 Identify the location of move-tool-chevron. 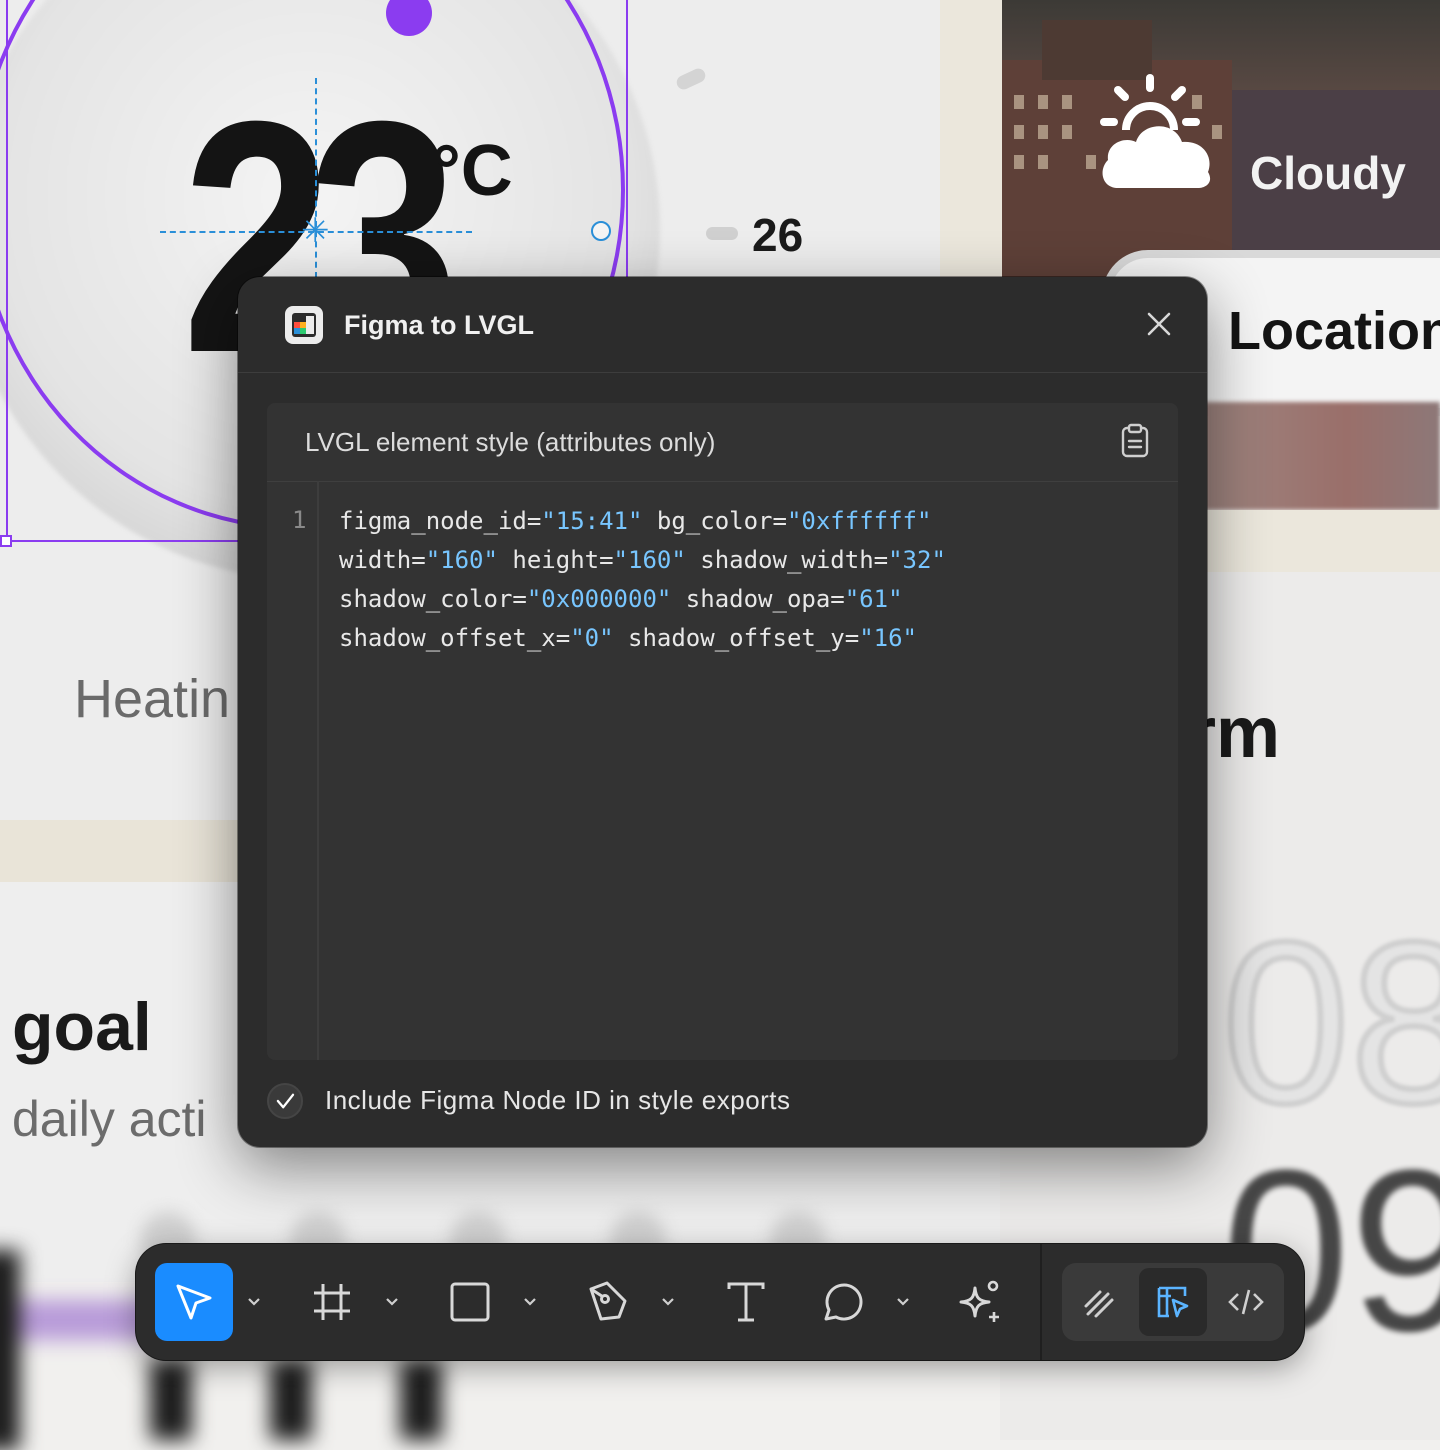
(254, 1302).